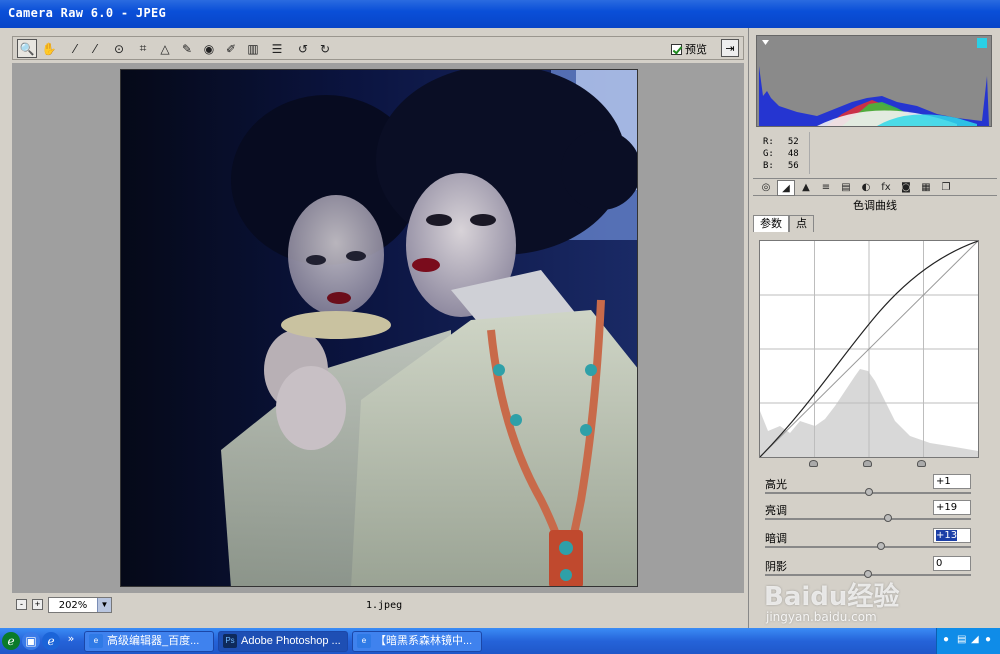 Image resolution: width=1000 pixels, height=654 pixels. I want to click on chevron-down-icon: ▼, so click(104, 605).